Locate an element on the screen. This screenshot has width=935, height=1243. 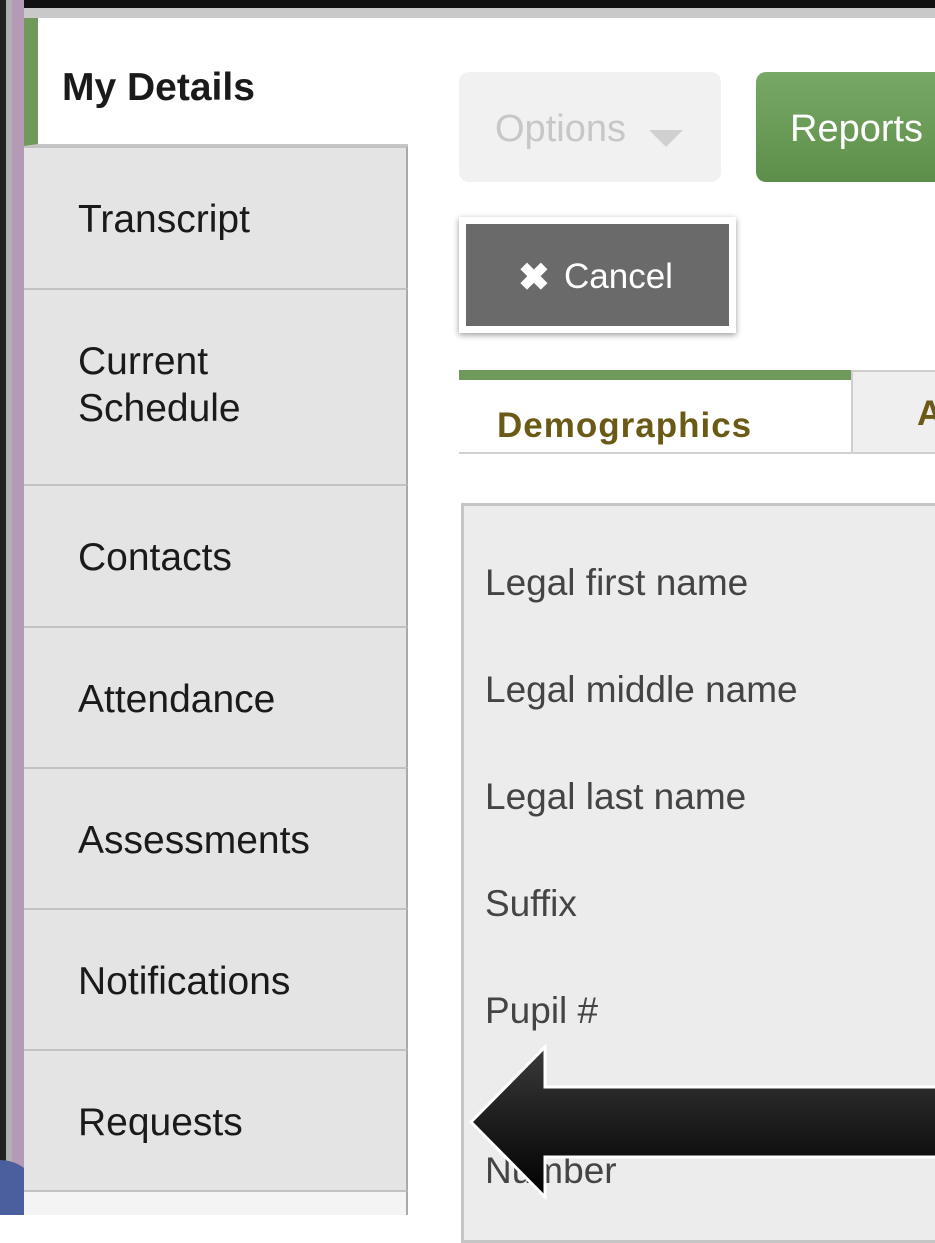
cancel-button: ✖ Cancel is located at coordinates (597, 275).